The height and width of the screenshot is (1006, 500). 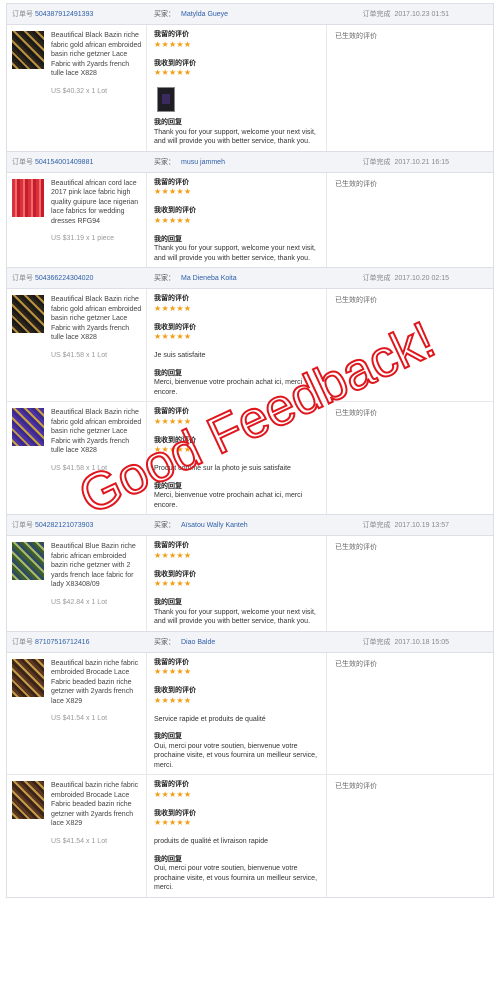 I want to click on order-number-cell: 订单号 504282121073903, so click(x=77, y=525).